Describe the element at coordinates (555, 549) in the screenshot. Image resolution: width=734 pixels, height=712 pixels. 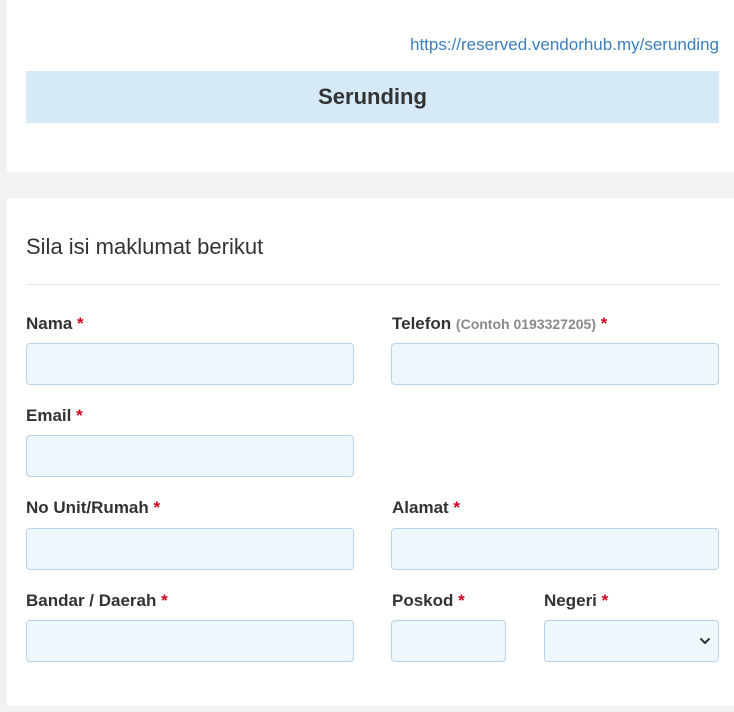
I see `alamat-input` at that location.